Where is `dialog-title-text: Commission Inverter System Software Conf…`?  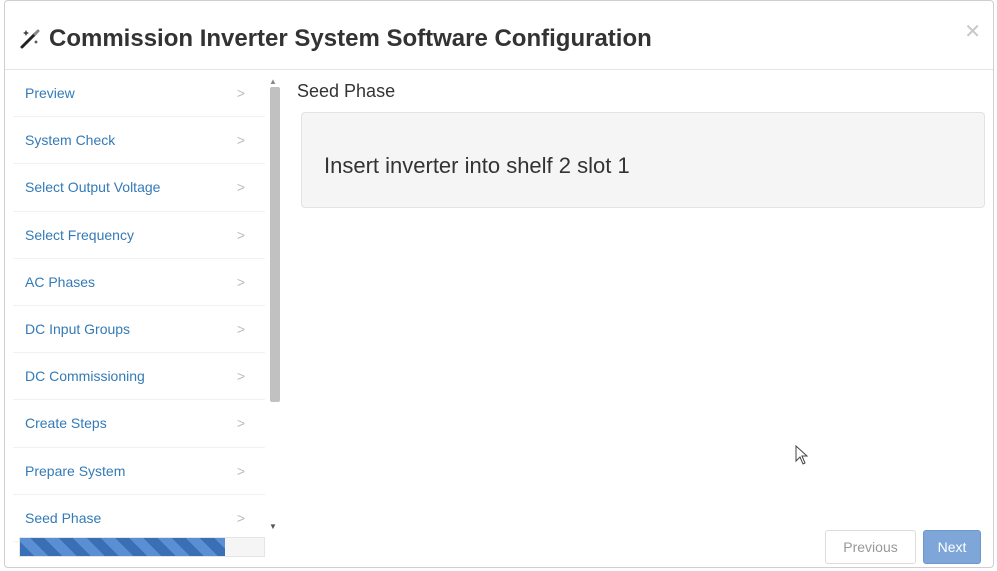 dialog-title-text: Commission Inverter System Software Conf… is located at coordinates (350, 38).